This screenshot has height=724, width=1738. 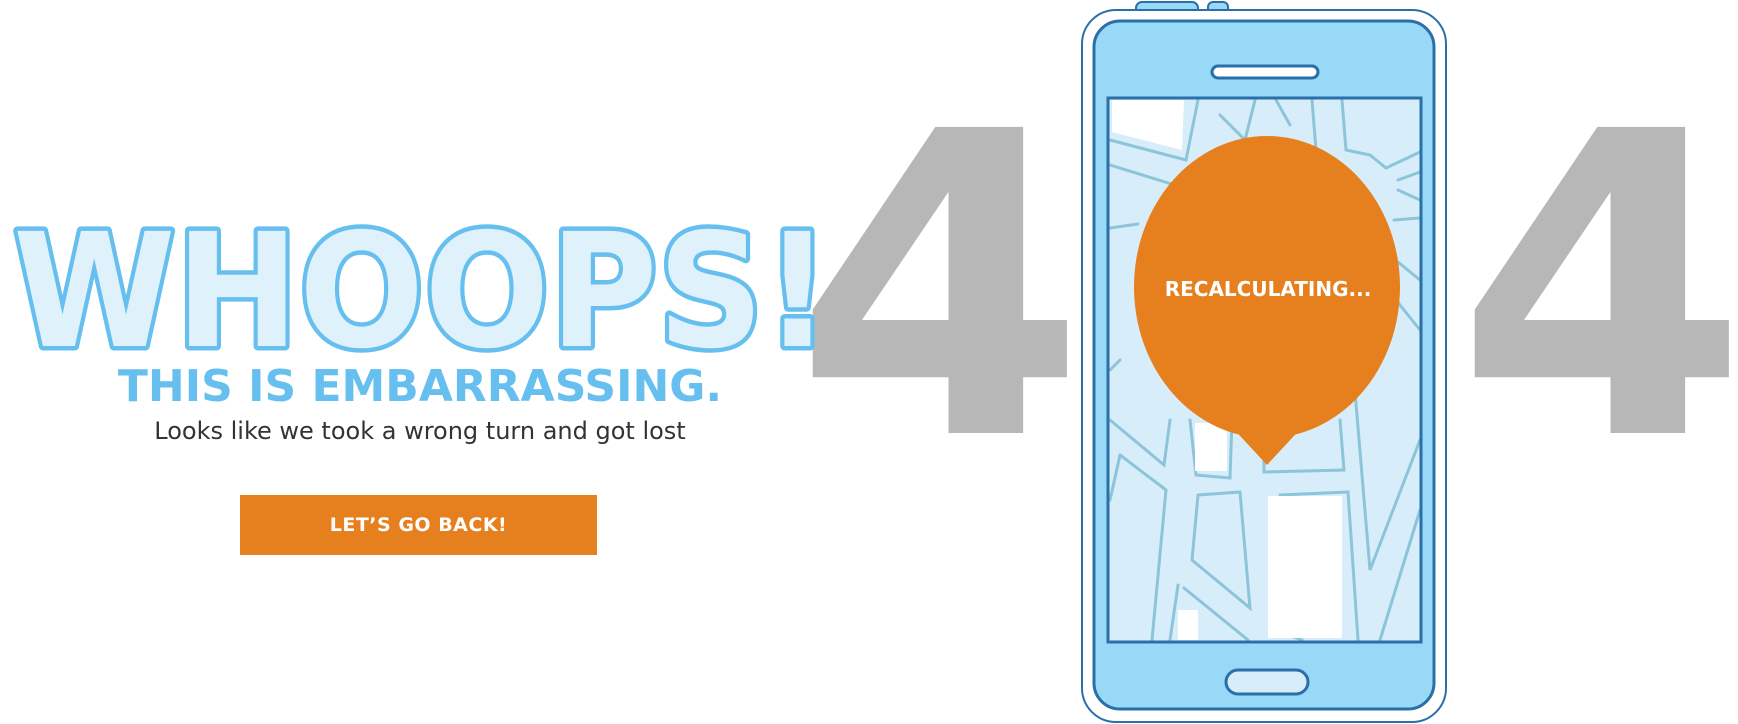 I want to click on go-back-button: LET’S GO BACK!, so click(x=418, y=525).